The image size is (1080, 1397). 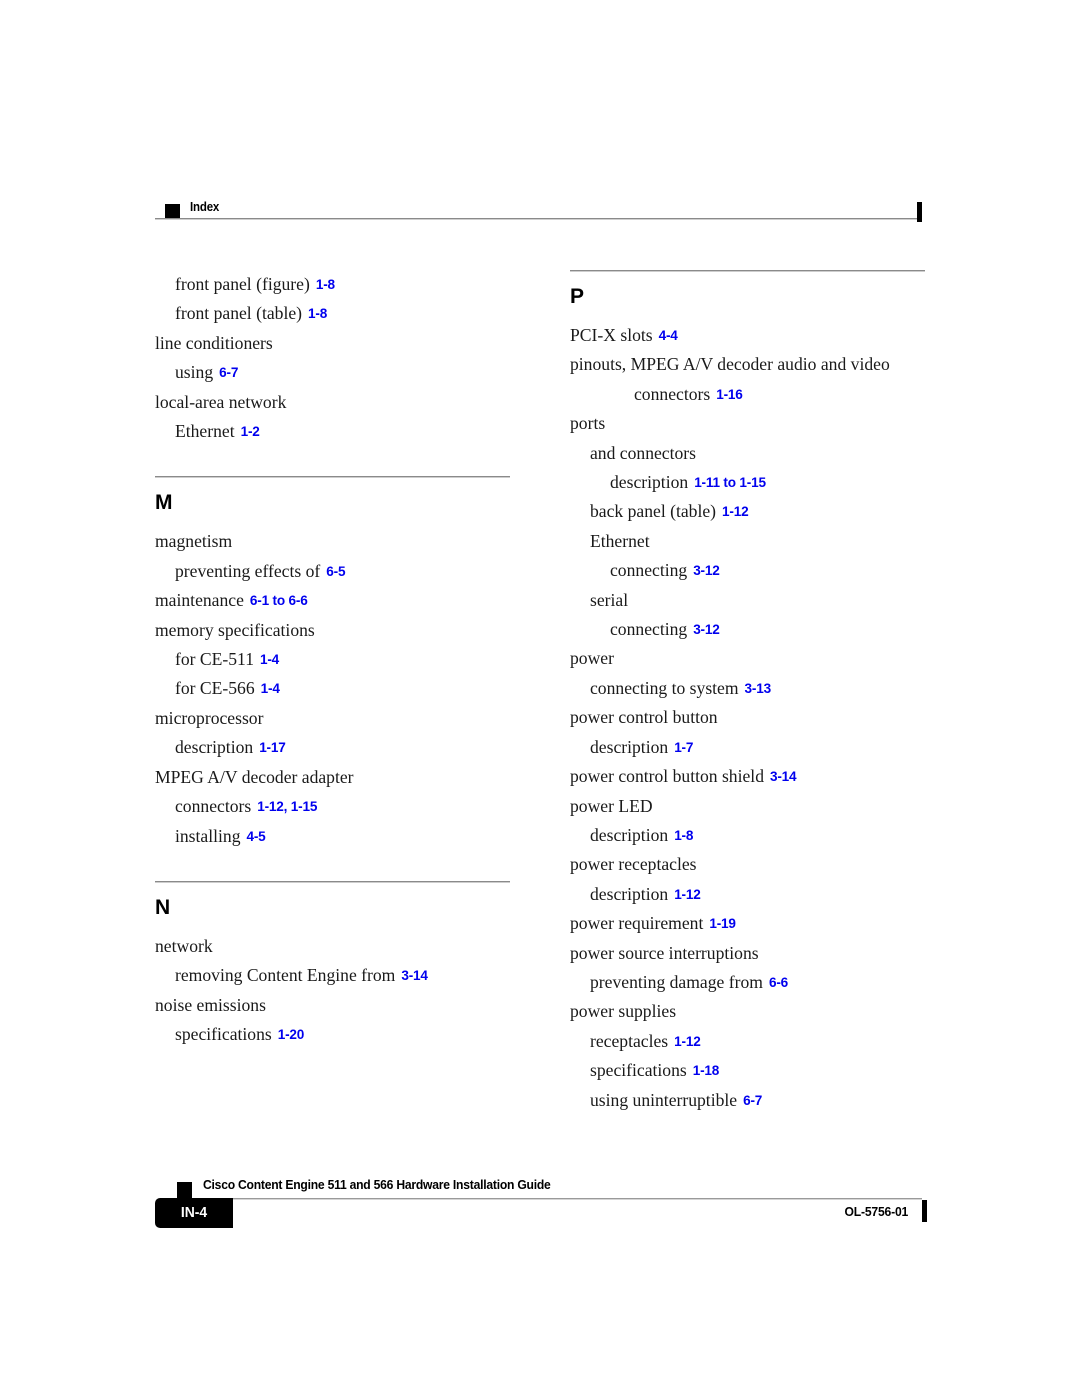 What do you see at coordinates (644, 717) in the screenshot?
I see `index-entry-text: power control button` at bounding box center [644, 717].